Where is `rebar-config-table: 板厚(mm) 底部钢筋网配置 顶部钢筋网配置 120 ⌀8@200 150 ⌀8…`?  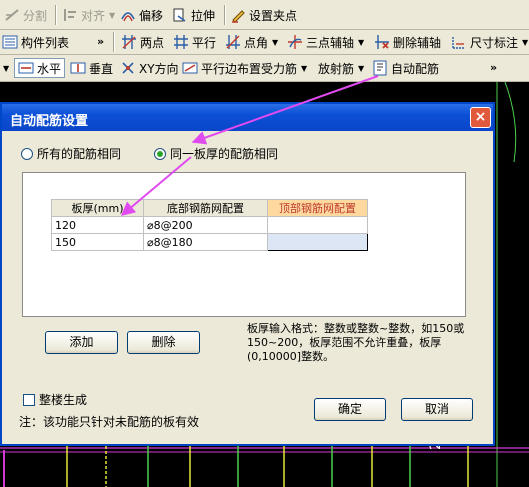 rebar-config-table: 板厚(mm) 底部钢筋网配置 顶部钢筋网配置 120 ⌀8@200 150 ⌀8… is located at coordinates (209, 225).